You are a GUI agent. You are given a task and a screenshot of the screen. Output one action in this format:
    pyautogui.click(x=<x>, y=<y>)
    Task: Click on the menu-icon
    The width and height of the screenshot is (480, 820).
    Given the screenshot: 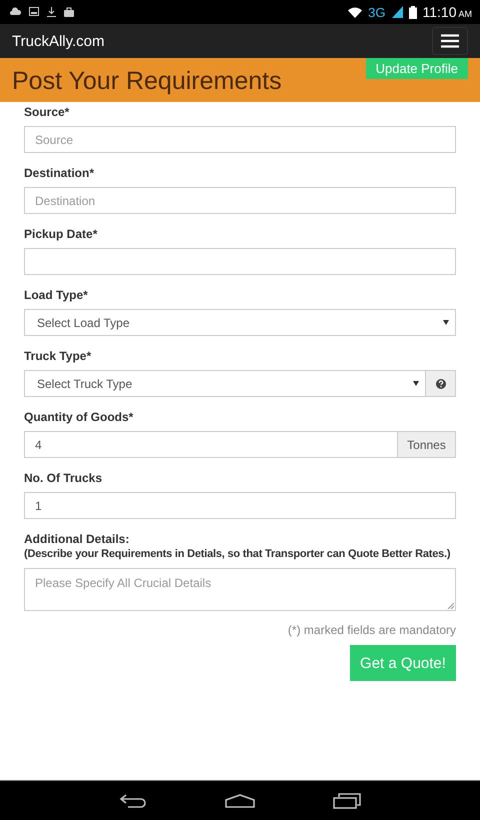 What is the action you would take?
    pyautogui.click(x=450, y=41)
    